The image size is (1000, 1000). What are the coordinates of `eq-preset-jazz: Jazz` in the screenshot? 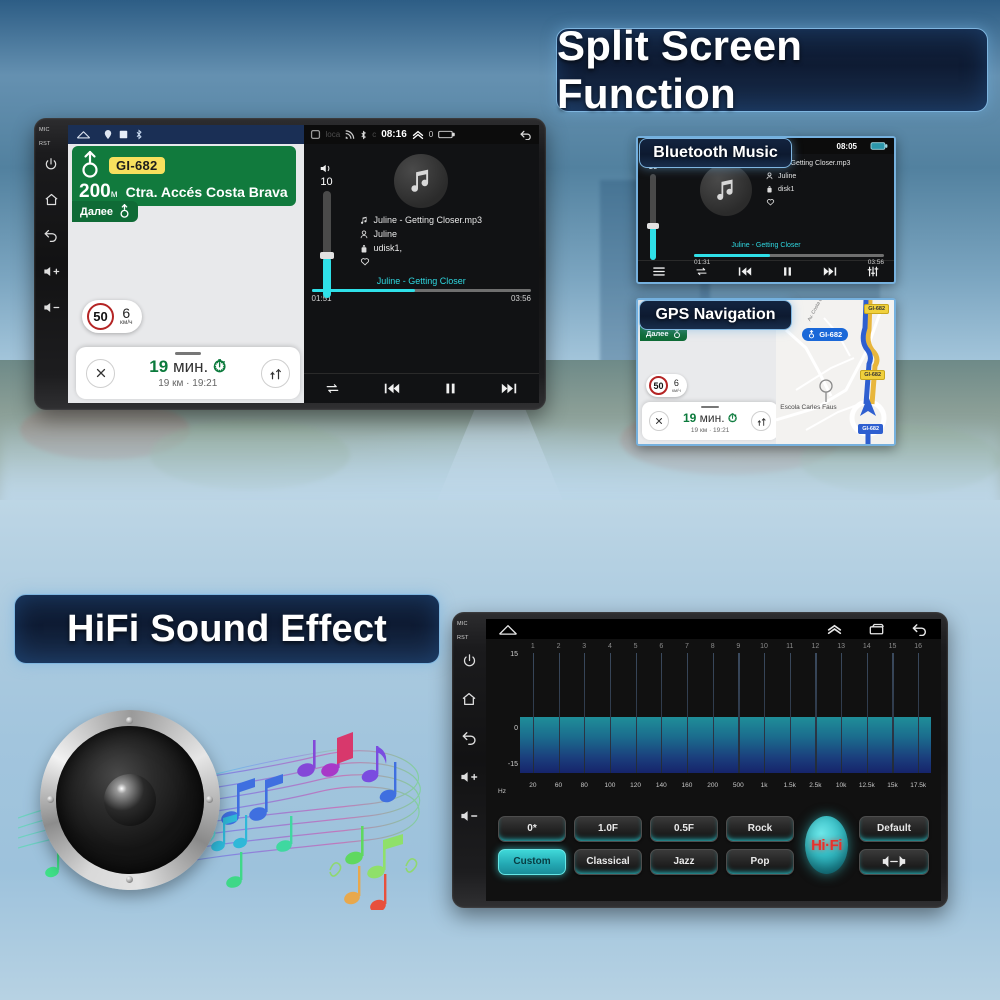 It's located at (684, 861).